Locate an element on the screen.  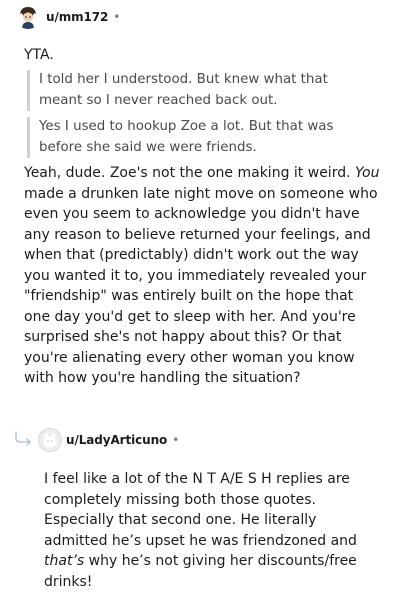
reply-arrow-icon is located at coordinates (24, 440).